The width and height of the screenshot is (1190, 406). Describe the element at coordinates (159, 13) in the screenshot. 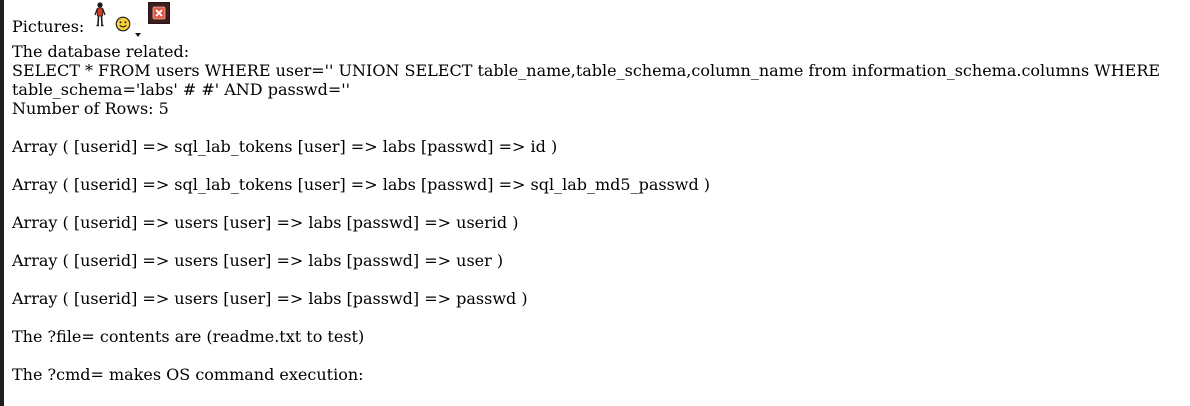

I see `broken-image-icon` at that location.